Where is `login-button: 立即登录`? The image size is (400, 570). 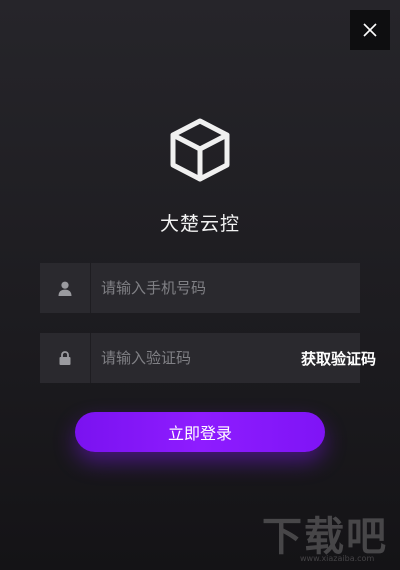
login-button: 立即登录 is located at coordinates (200, 432).